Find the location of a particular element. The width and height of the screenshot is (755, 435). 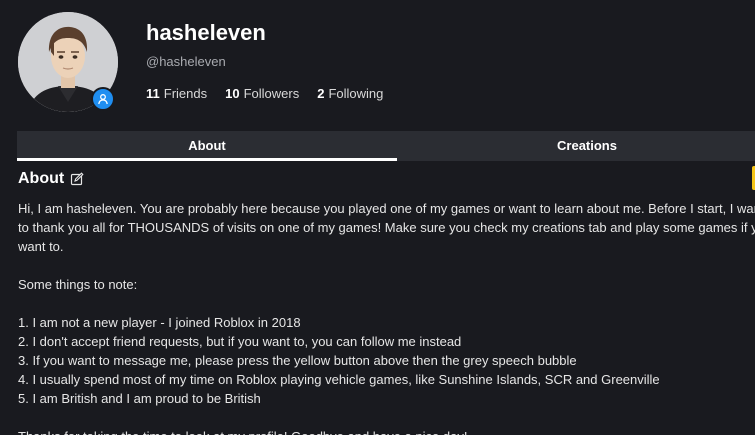

tab-about: About is located at coordinates (207, 146).